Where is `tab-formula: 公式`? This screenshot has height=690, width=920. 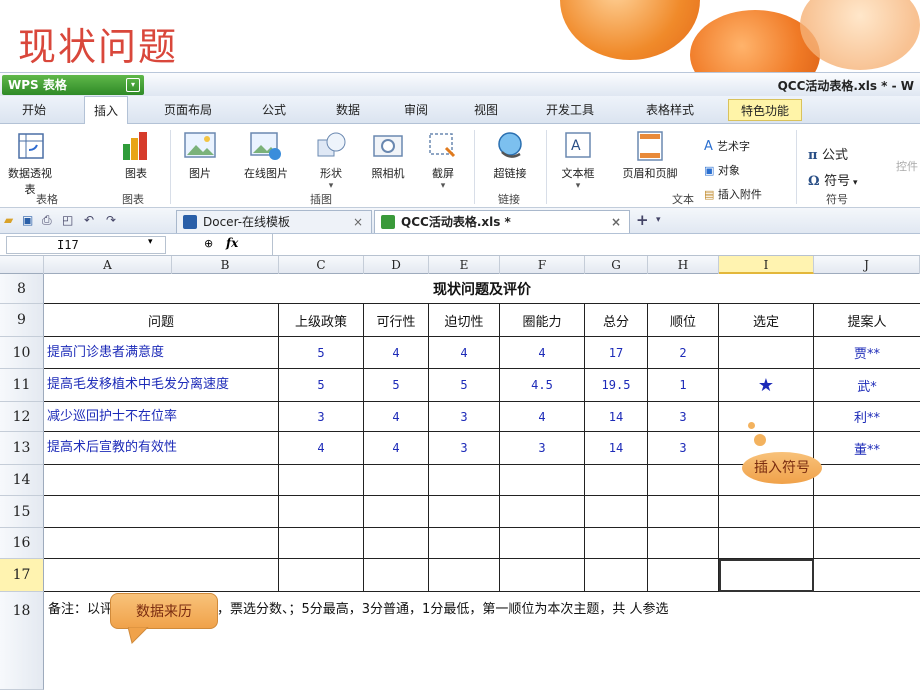 tab-formula: 公式 is located at coordinates (274, 109).